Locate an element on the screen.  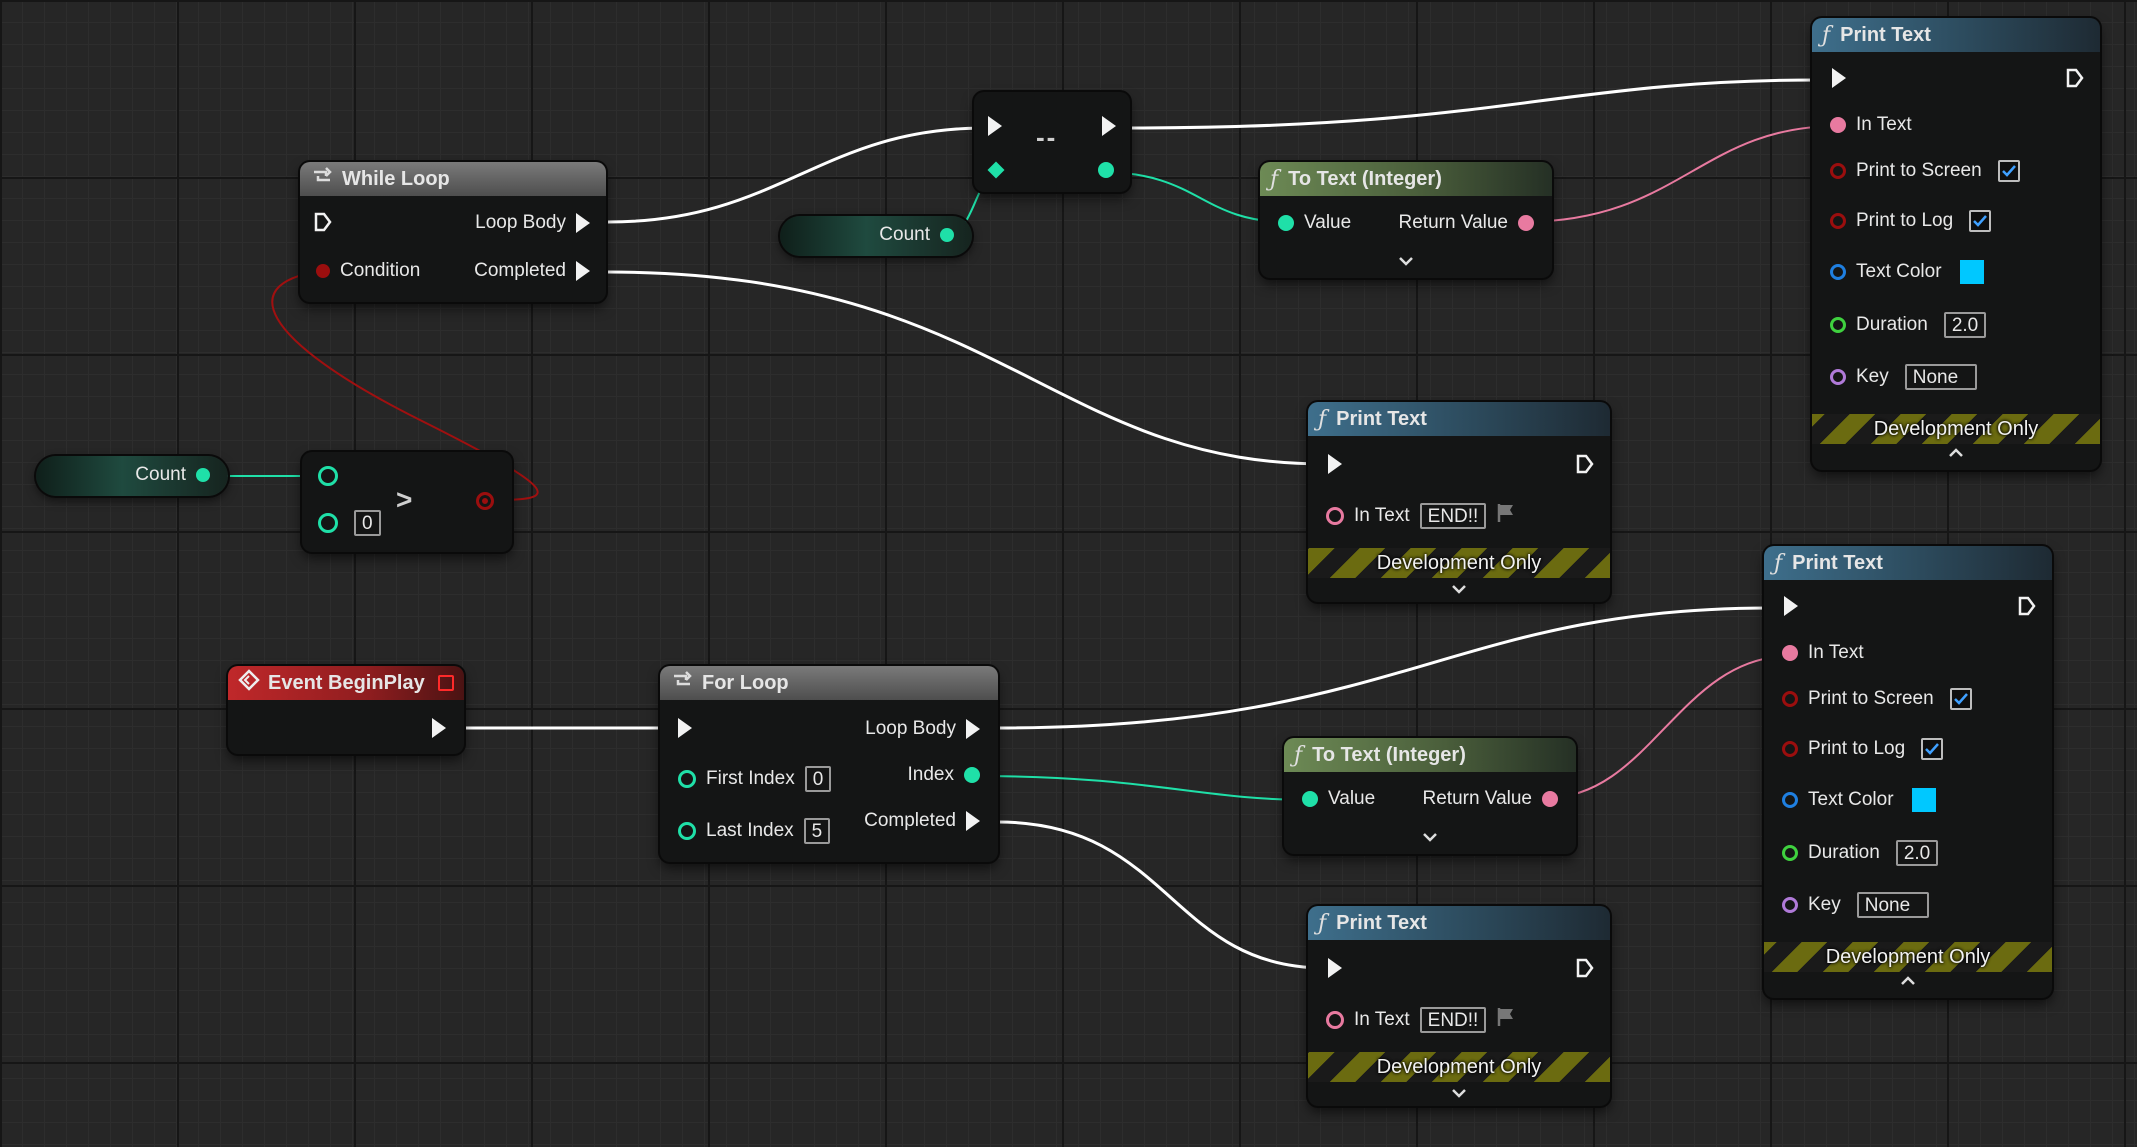
decrement-exec-in is located at coordinates (995, 126).